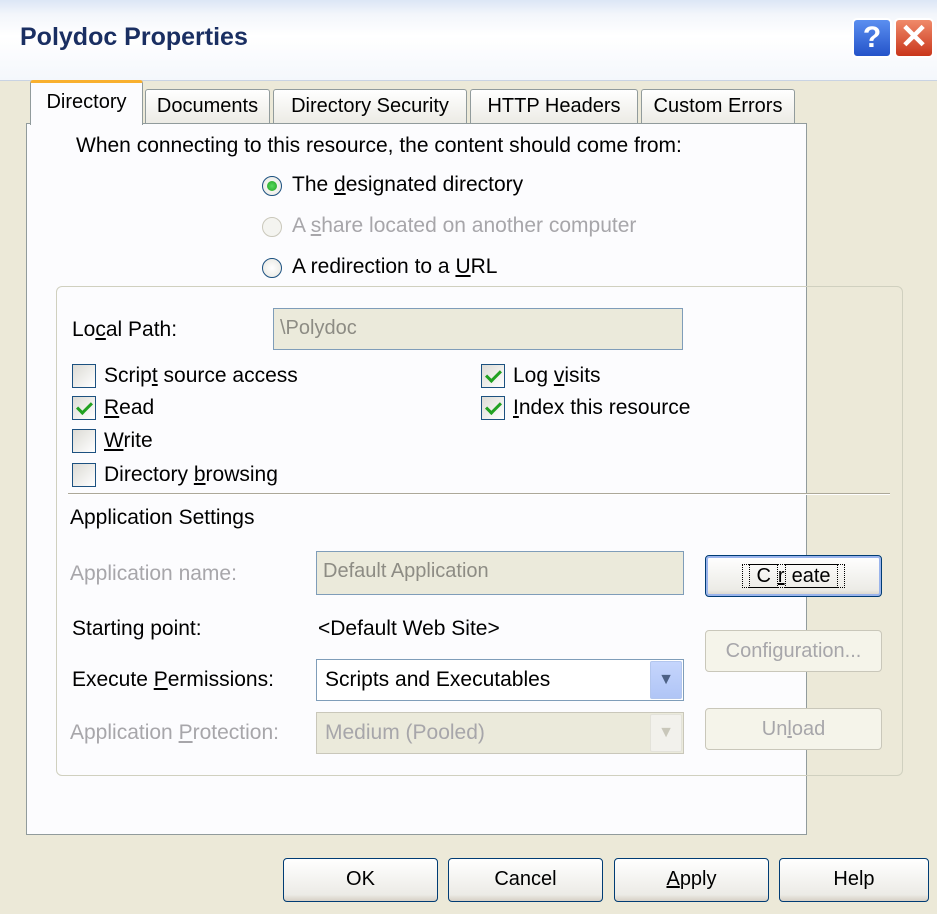  What do you see at coordinates (128, 441) in the screenshot?
I see `checkbox-write-label: Write` at bounding box center [128, 441].